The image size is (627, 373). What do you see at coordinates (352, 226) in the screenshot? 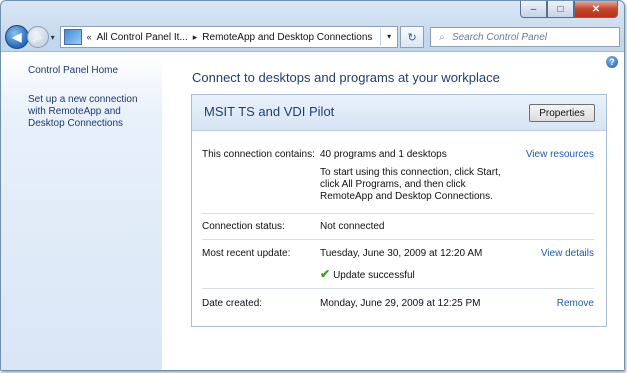
I see `status-value: Not connected` at bounding box center [352, 226].